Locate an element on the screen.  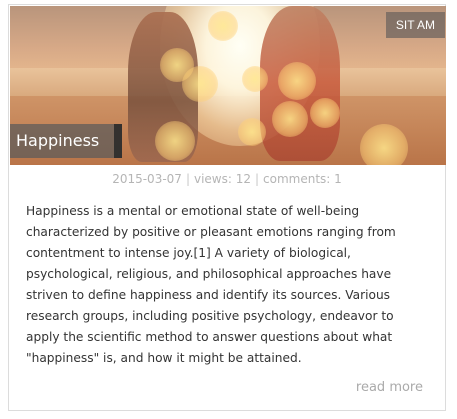
post-comments: comments: 1 is located at coordinates (302, 179).